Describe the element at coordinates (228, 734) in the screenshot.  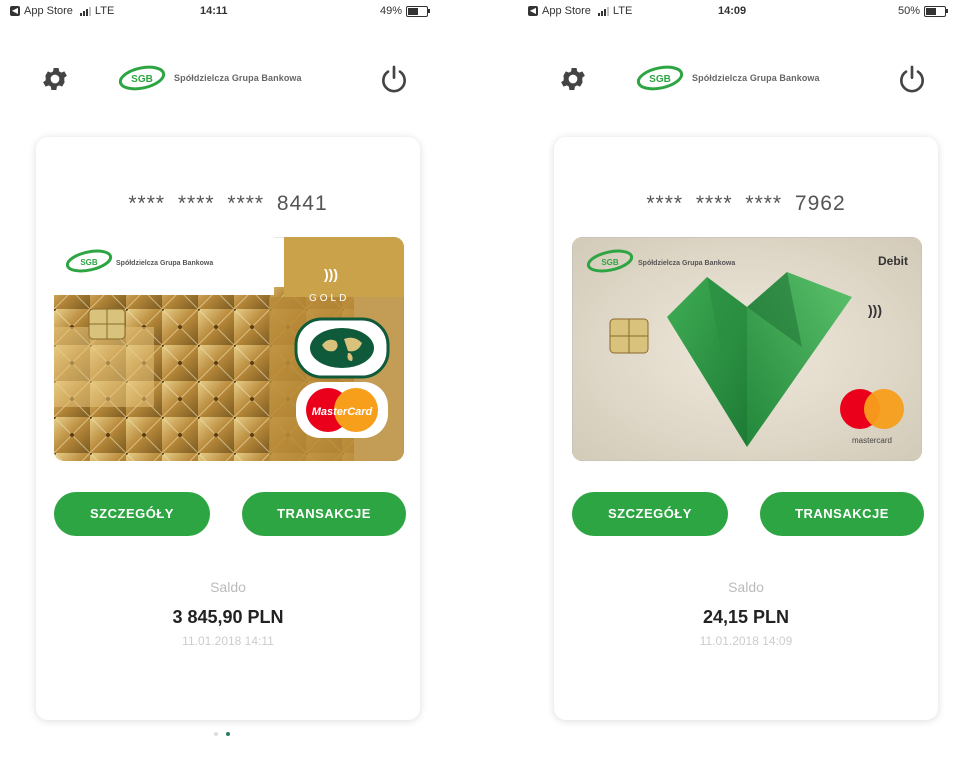
I see `page-dot-active` at that location.